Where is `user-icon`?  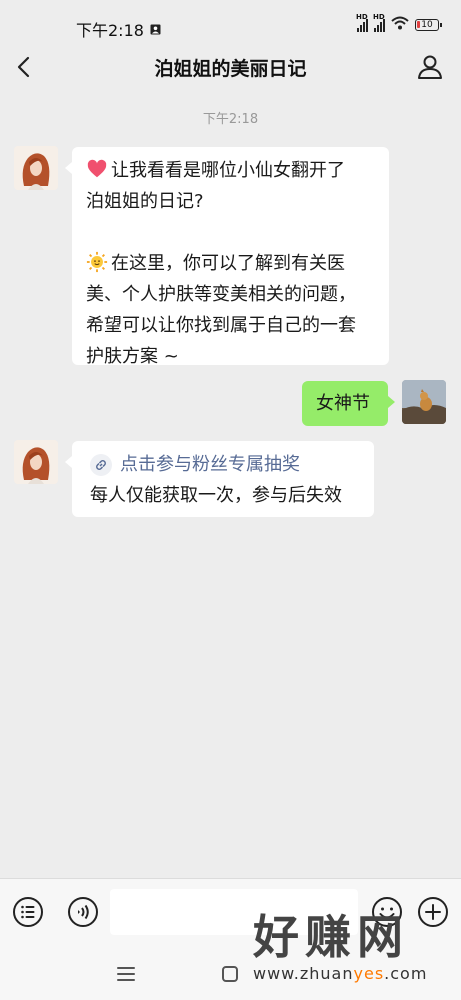
user-icon is located at coordinates (430, 67).